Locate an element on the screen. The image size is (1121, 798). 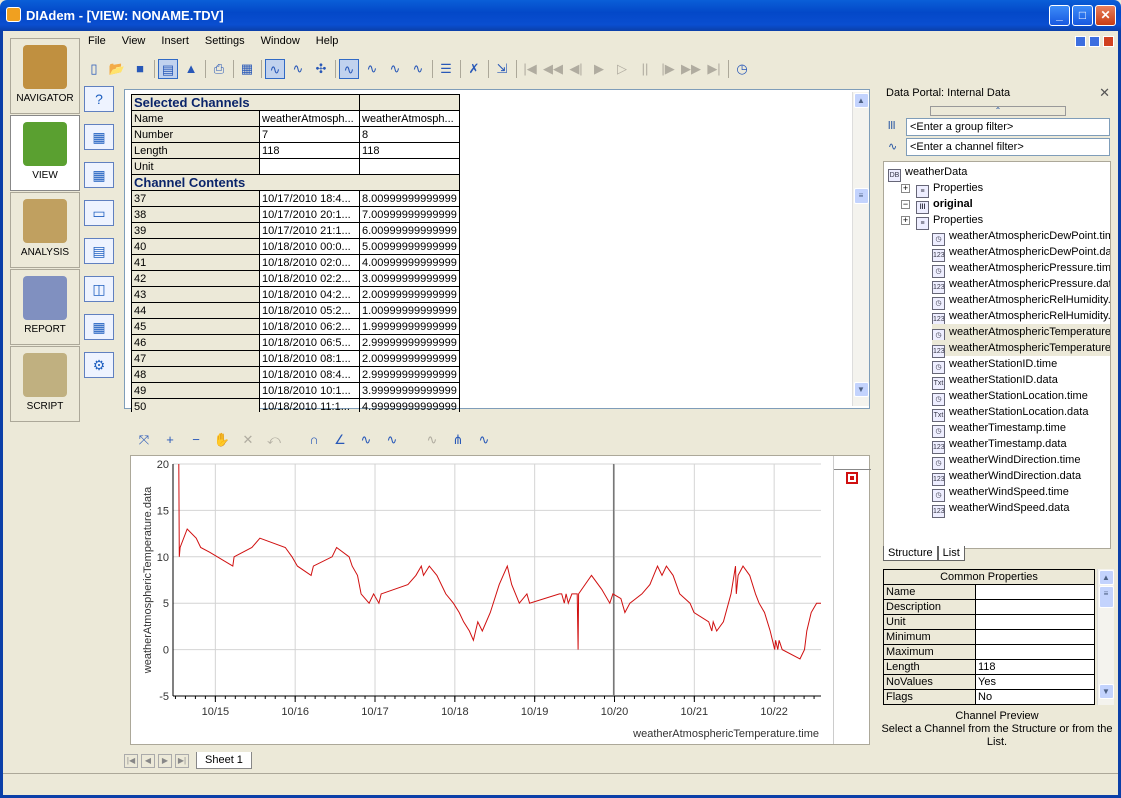
splitter is located at coordinates (497, 415).